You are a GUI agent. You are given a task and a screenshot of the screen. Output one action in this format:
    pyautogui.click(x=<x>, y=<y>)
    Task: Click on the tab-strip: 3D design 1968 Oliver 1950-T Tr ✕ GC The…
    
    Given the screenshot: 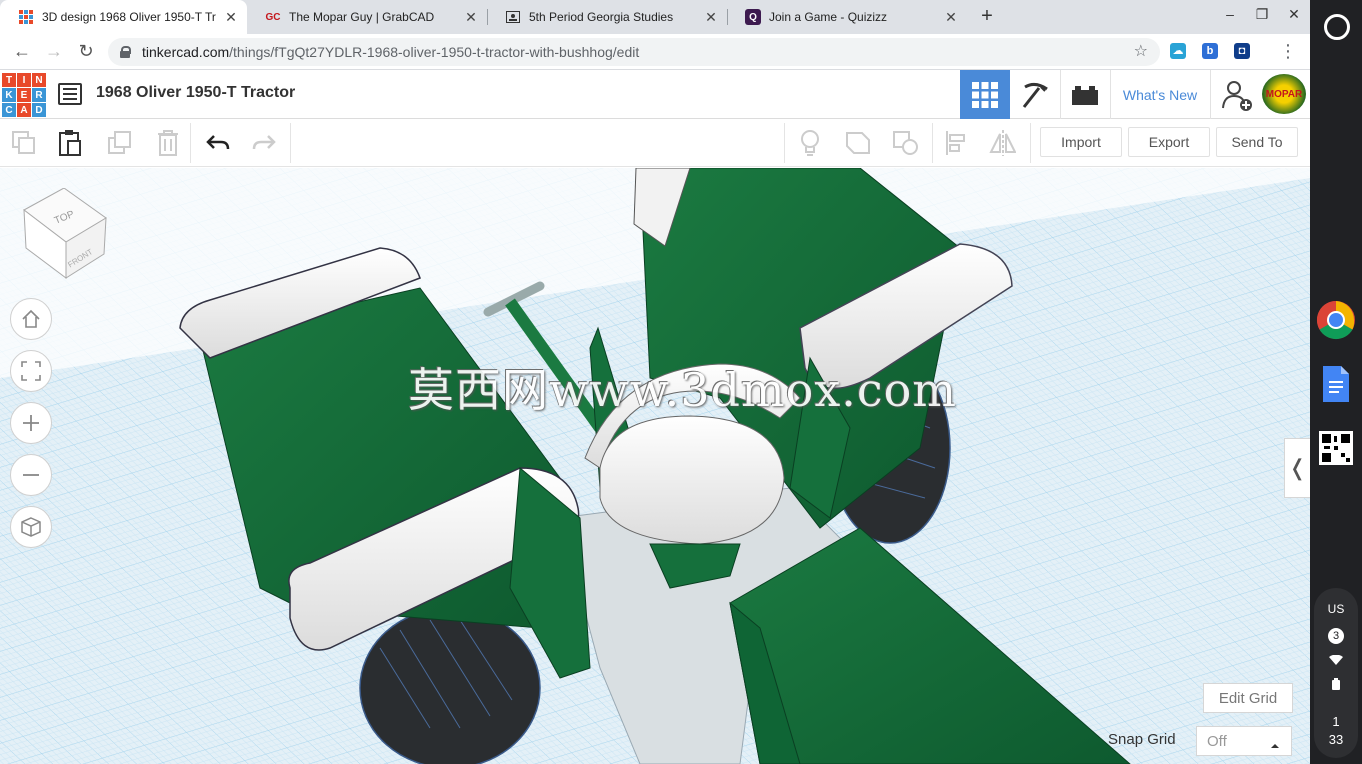 What is the action you would take?
    pyautogui.click(x=655, y=17)
    